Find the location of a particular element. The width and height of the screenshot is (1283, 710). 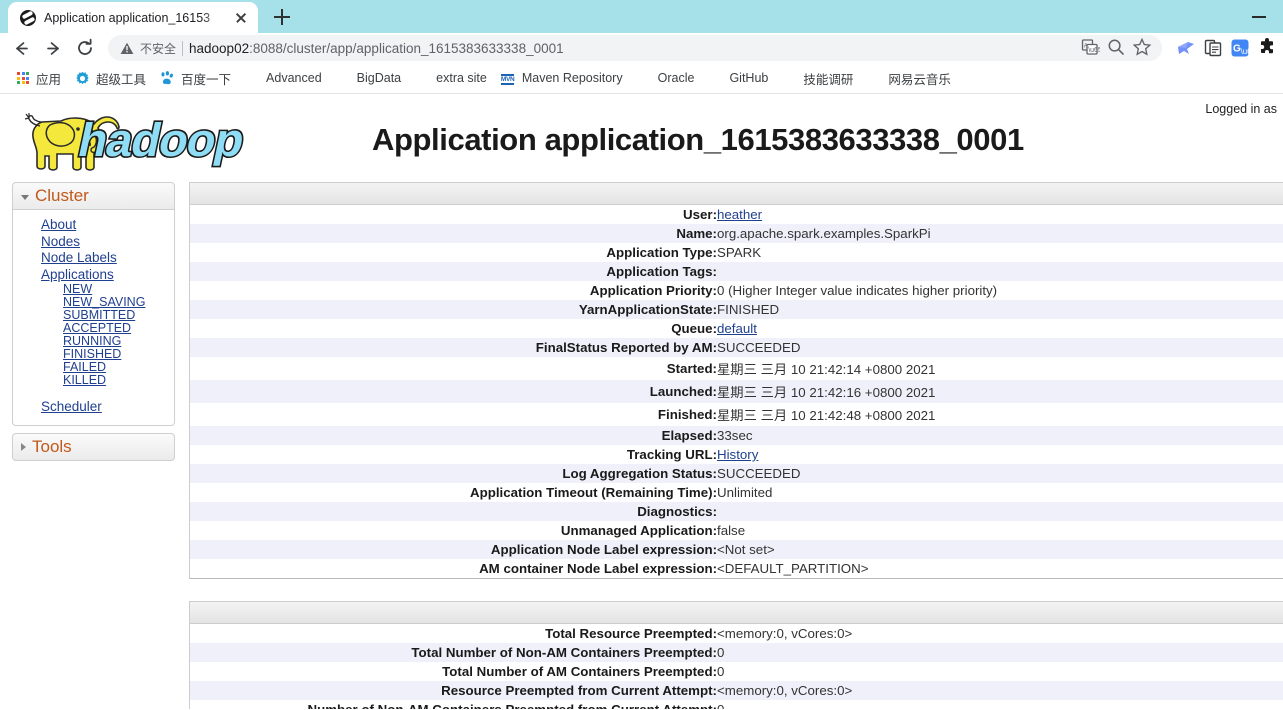

bookmark-baidu: 百度一下 is located at coordinates (195, 78).